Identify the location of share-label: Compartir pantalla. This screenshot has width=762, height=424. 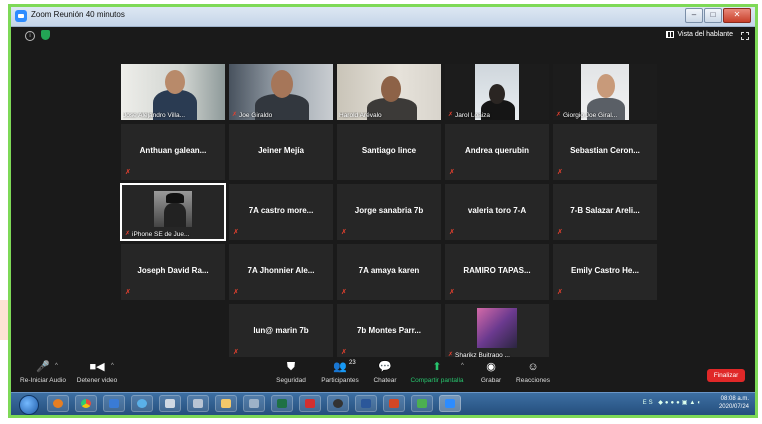
(437, 380).